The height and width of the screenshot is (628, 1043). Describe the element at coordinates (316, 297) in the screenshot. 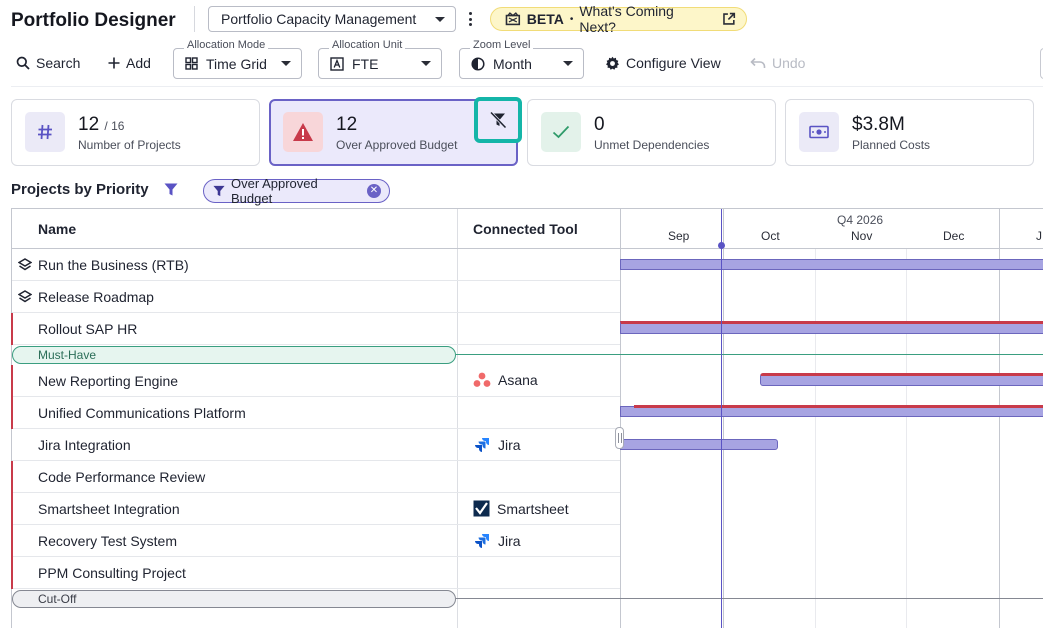

I see `table-row-group: Release Roadmap` at that location.